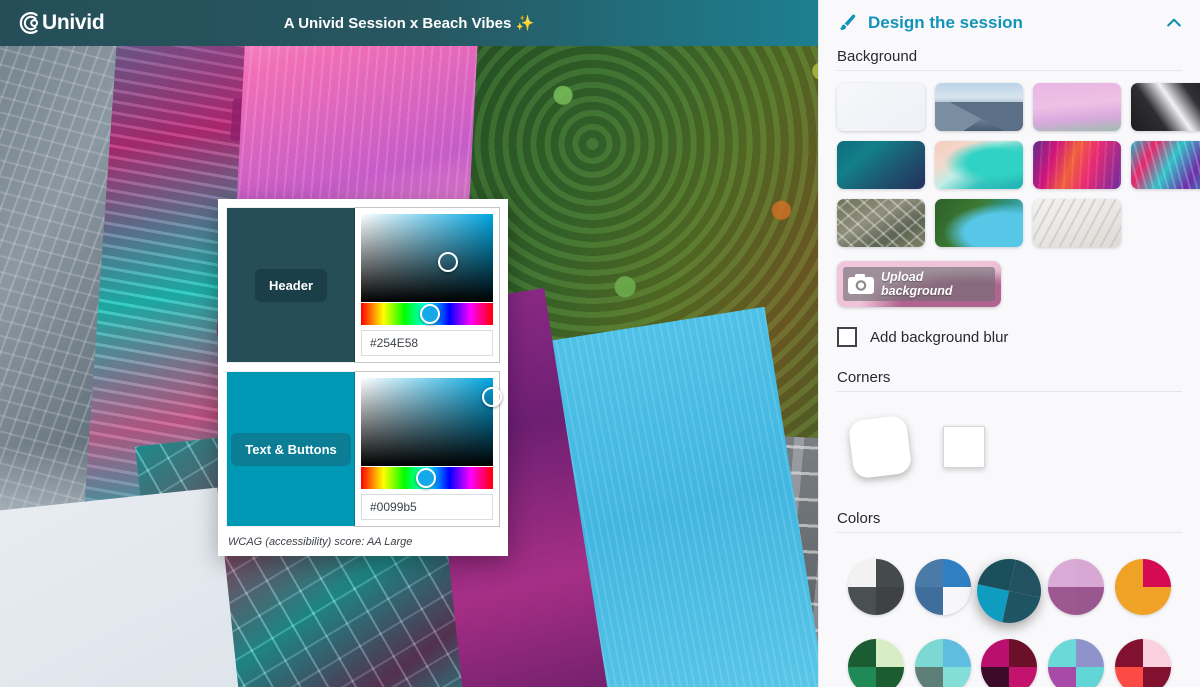  I want to click on background-thumb-beach-aerial, so click(979, 165).